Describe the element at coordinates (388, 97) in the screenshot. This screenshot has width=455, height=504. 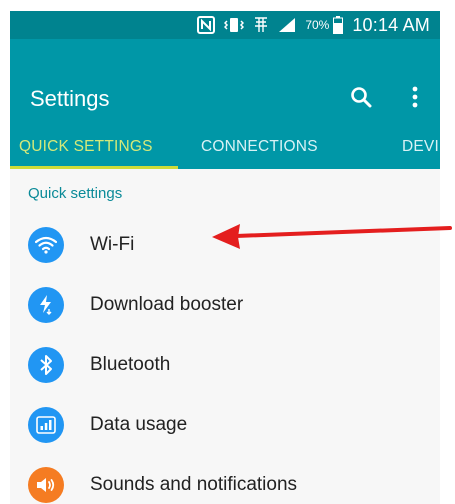
I see `app-actions` at that location.